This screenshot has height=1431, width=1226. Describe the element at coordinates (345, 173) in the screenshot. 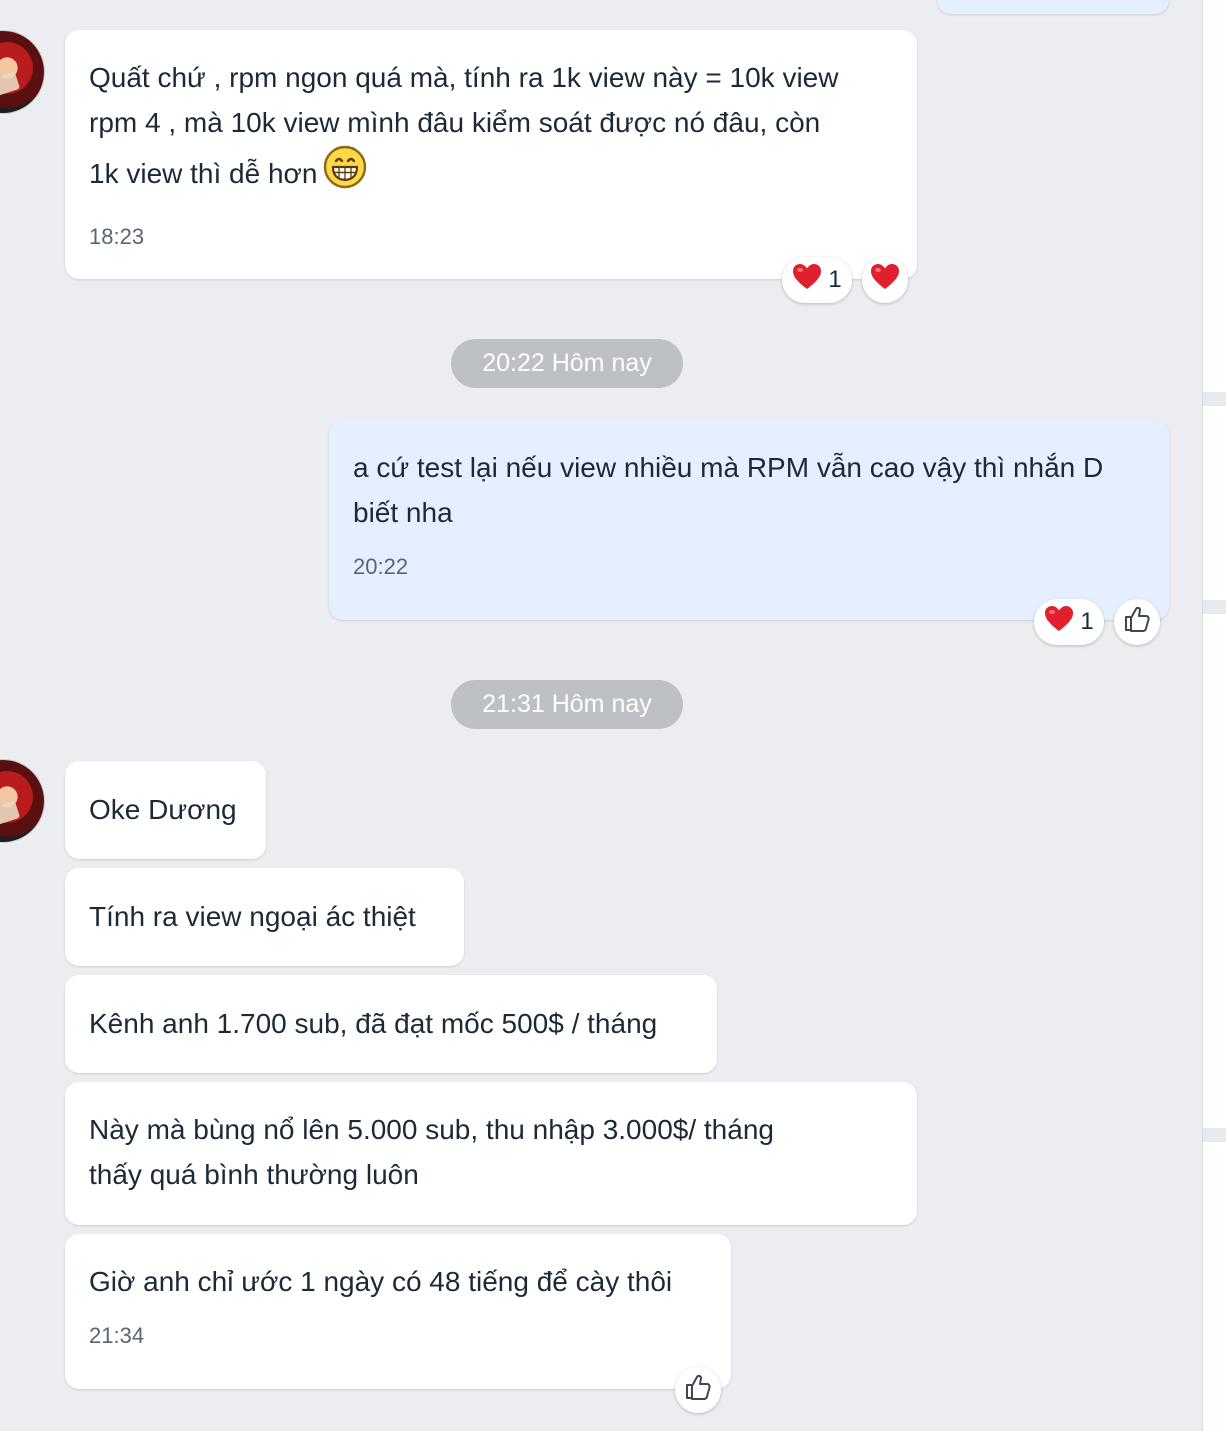

I see `grinning-face-emoji-icon` at that location.